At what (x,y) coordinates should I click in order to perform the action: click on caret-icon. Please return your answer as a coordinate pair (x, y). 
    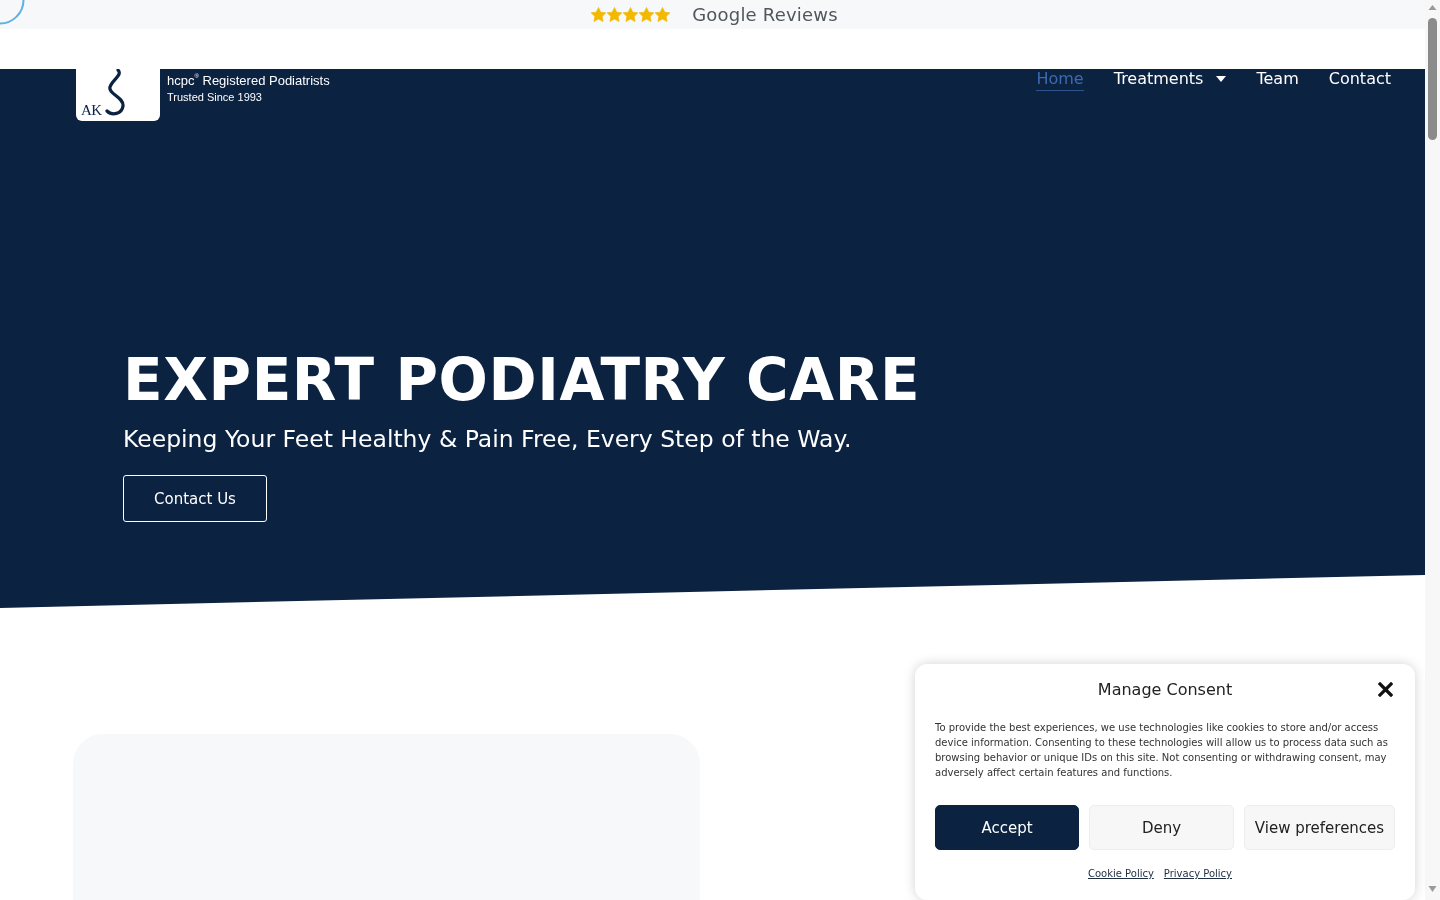
    Looking at the image, I should click on (1221, 78).